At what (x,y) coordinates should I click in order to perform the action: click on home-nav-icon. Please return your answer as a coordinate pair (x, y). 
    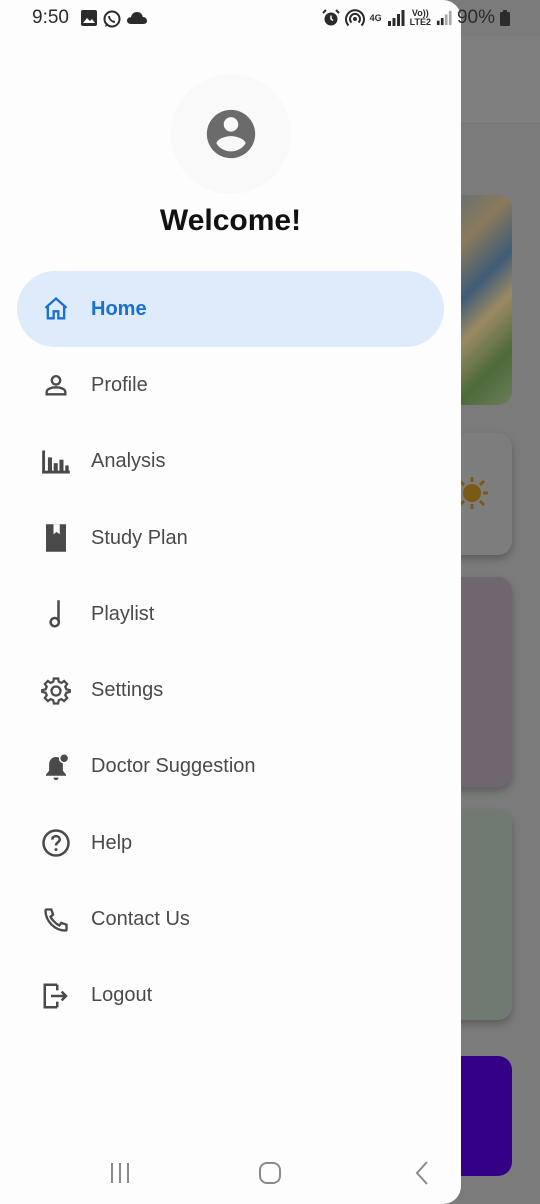
    Looking at the image, I should click on (270, 1173).